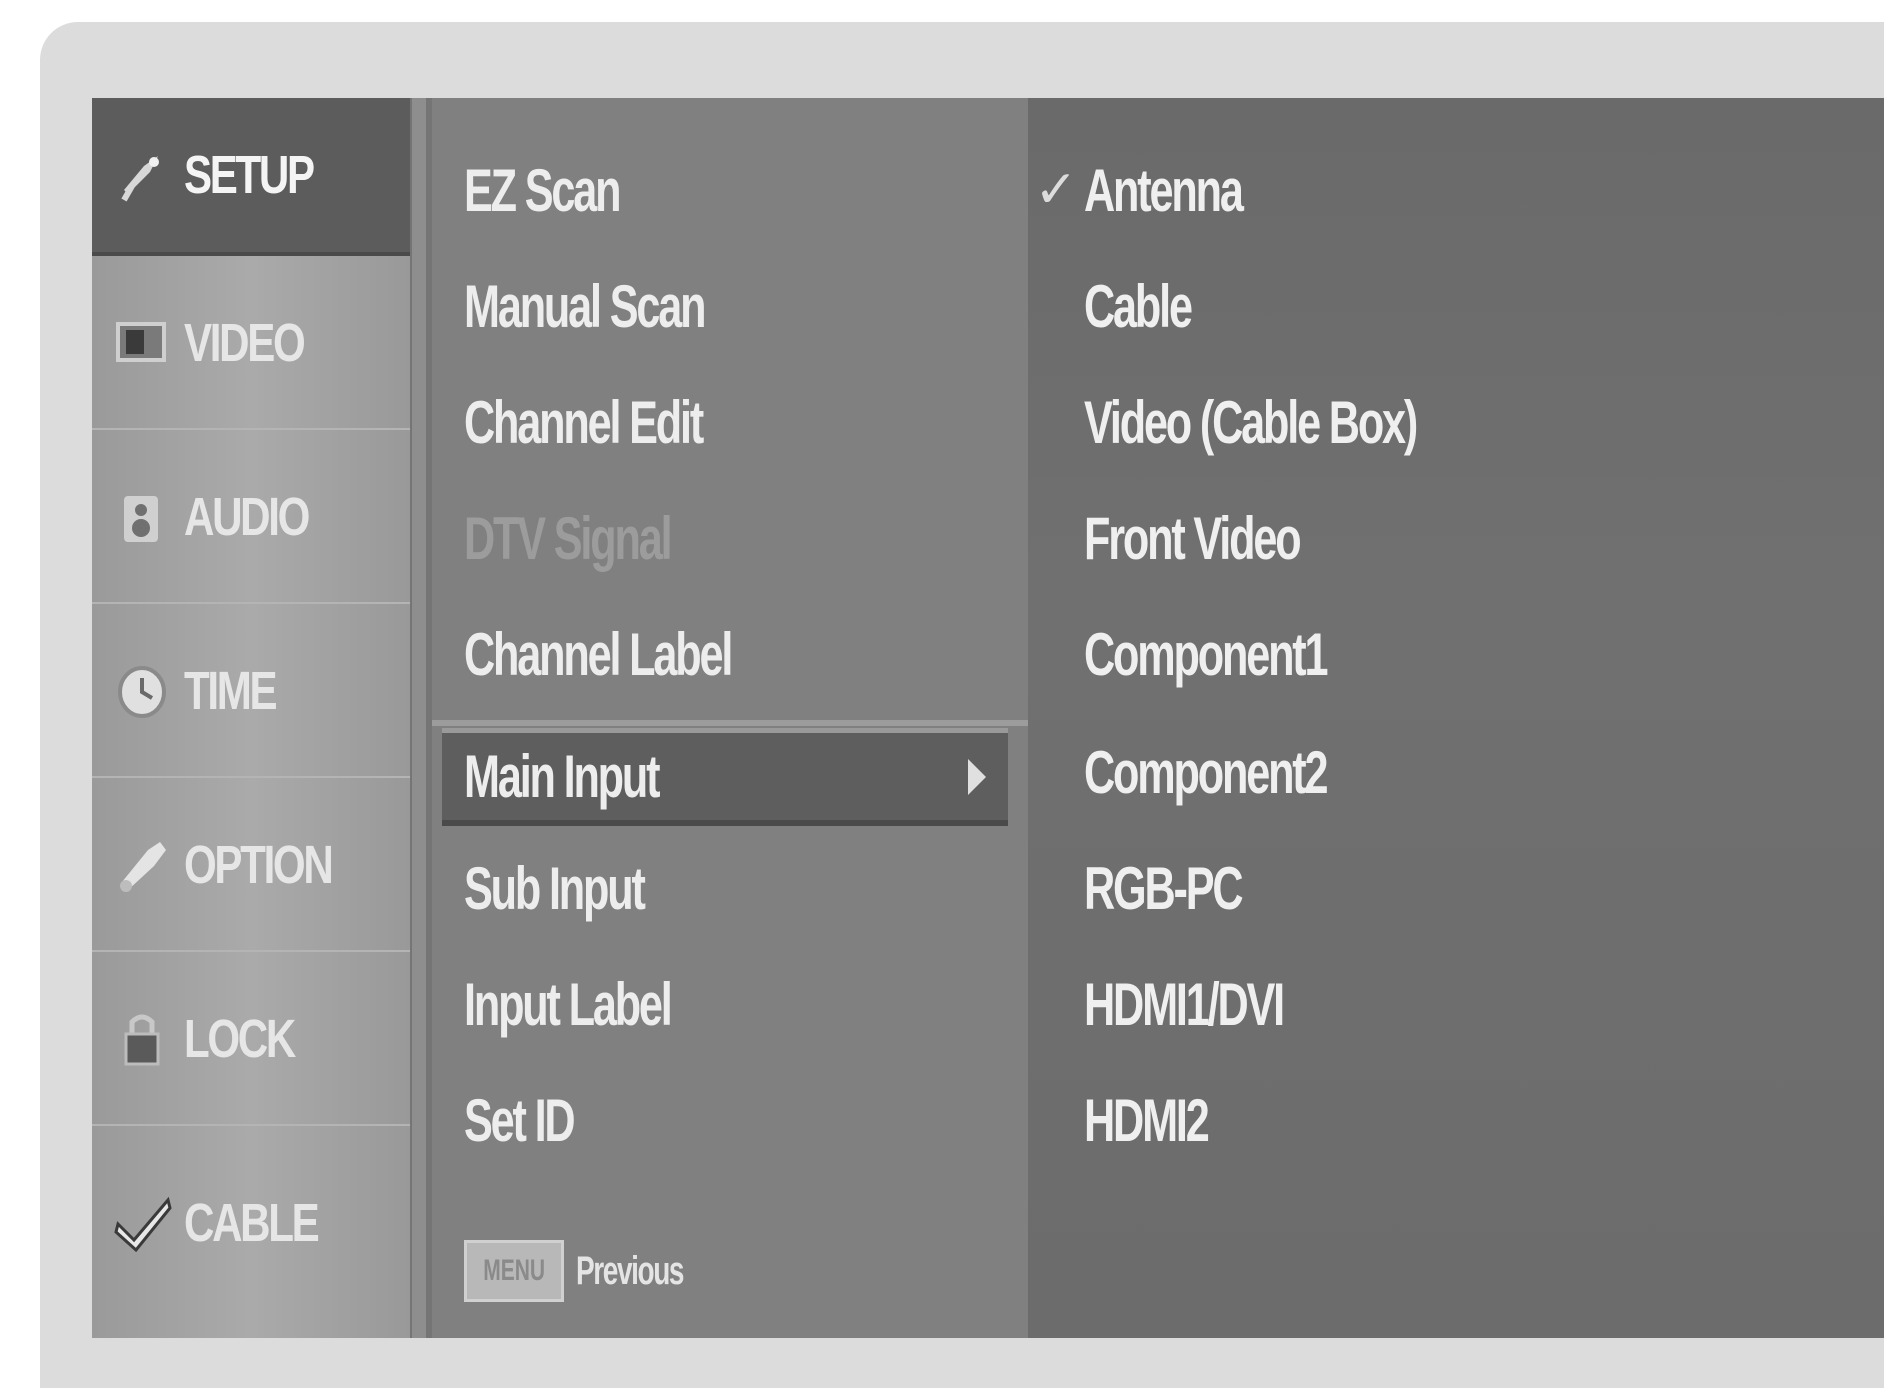 The height and width of the screenshot is (1388, 1884). I want to click on option-label: Component2, so click(1206, 772).